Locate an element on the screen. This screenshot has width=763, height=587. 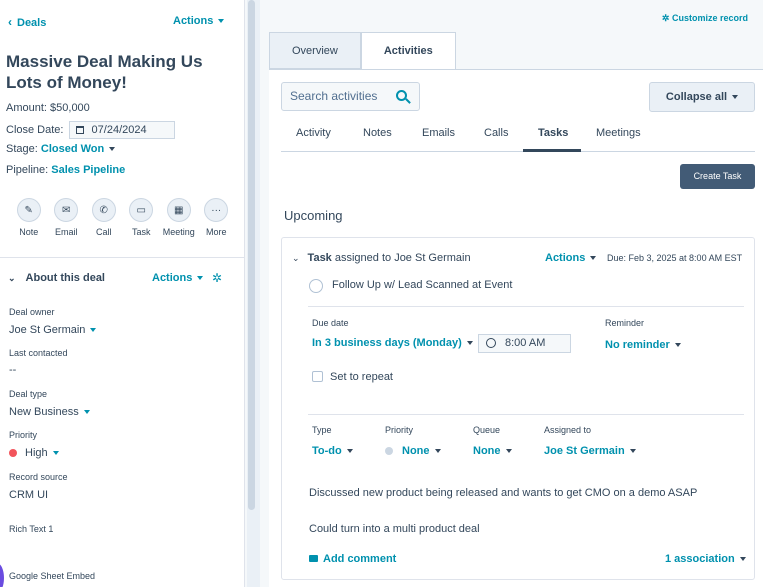
google-sheet-embed-label: Google Sheet Embed is located at coordinates (52, 576).